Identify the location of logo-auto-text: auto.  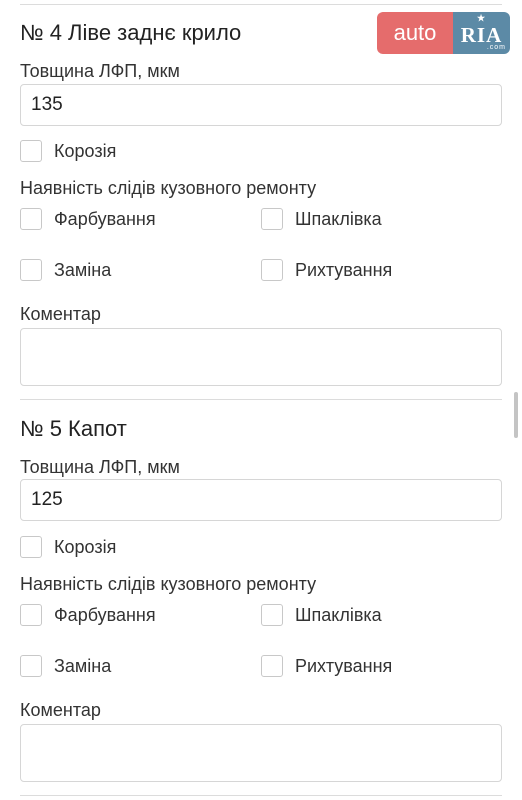
(415, 33).